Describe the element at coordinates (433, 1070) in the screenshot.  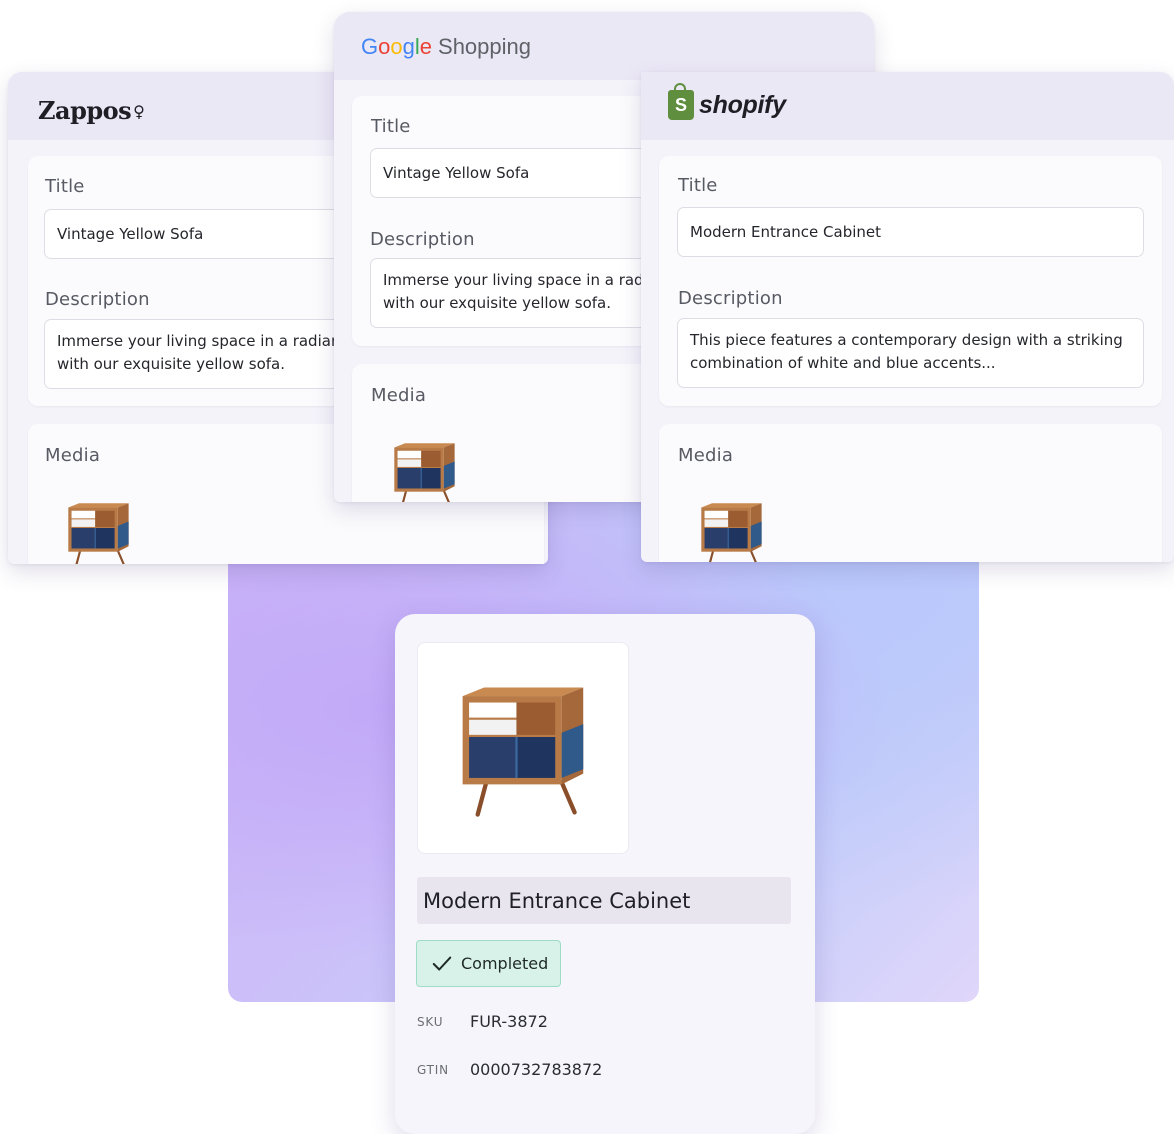
I see `gtin-label: GTIN` at that location.